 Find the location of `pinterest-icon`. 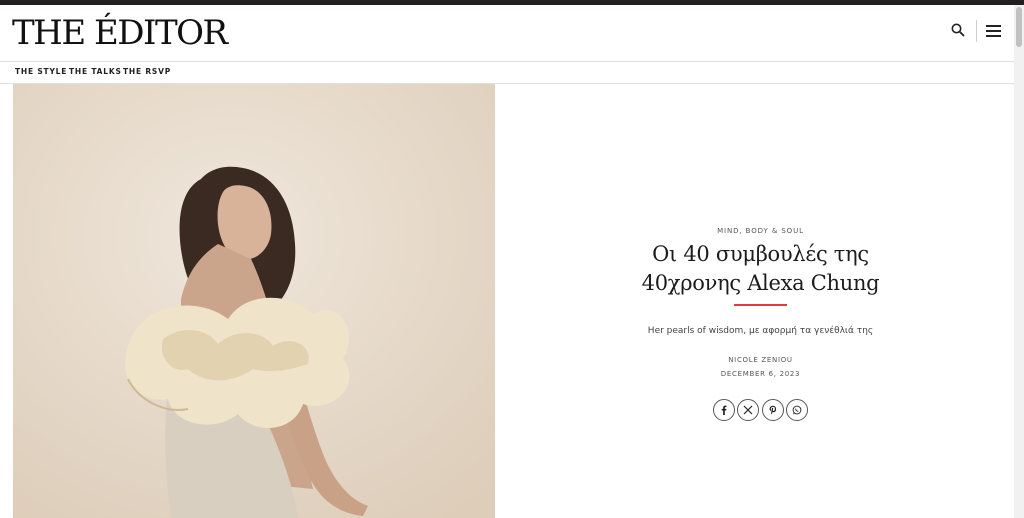

pinterest-icon is located at coordinates (773, 410).